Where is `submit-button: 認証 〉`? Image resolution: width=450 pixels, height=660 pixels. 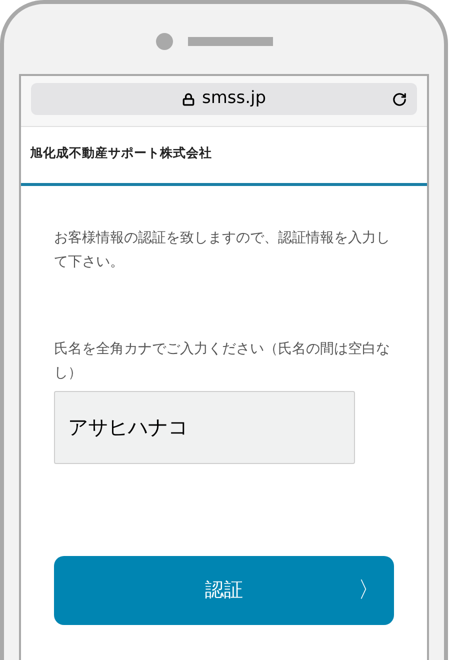 submit-button: 認証 〉 is located at coordinates (224, 590).